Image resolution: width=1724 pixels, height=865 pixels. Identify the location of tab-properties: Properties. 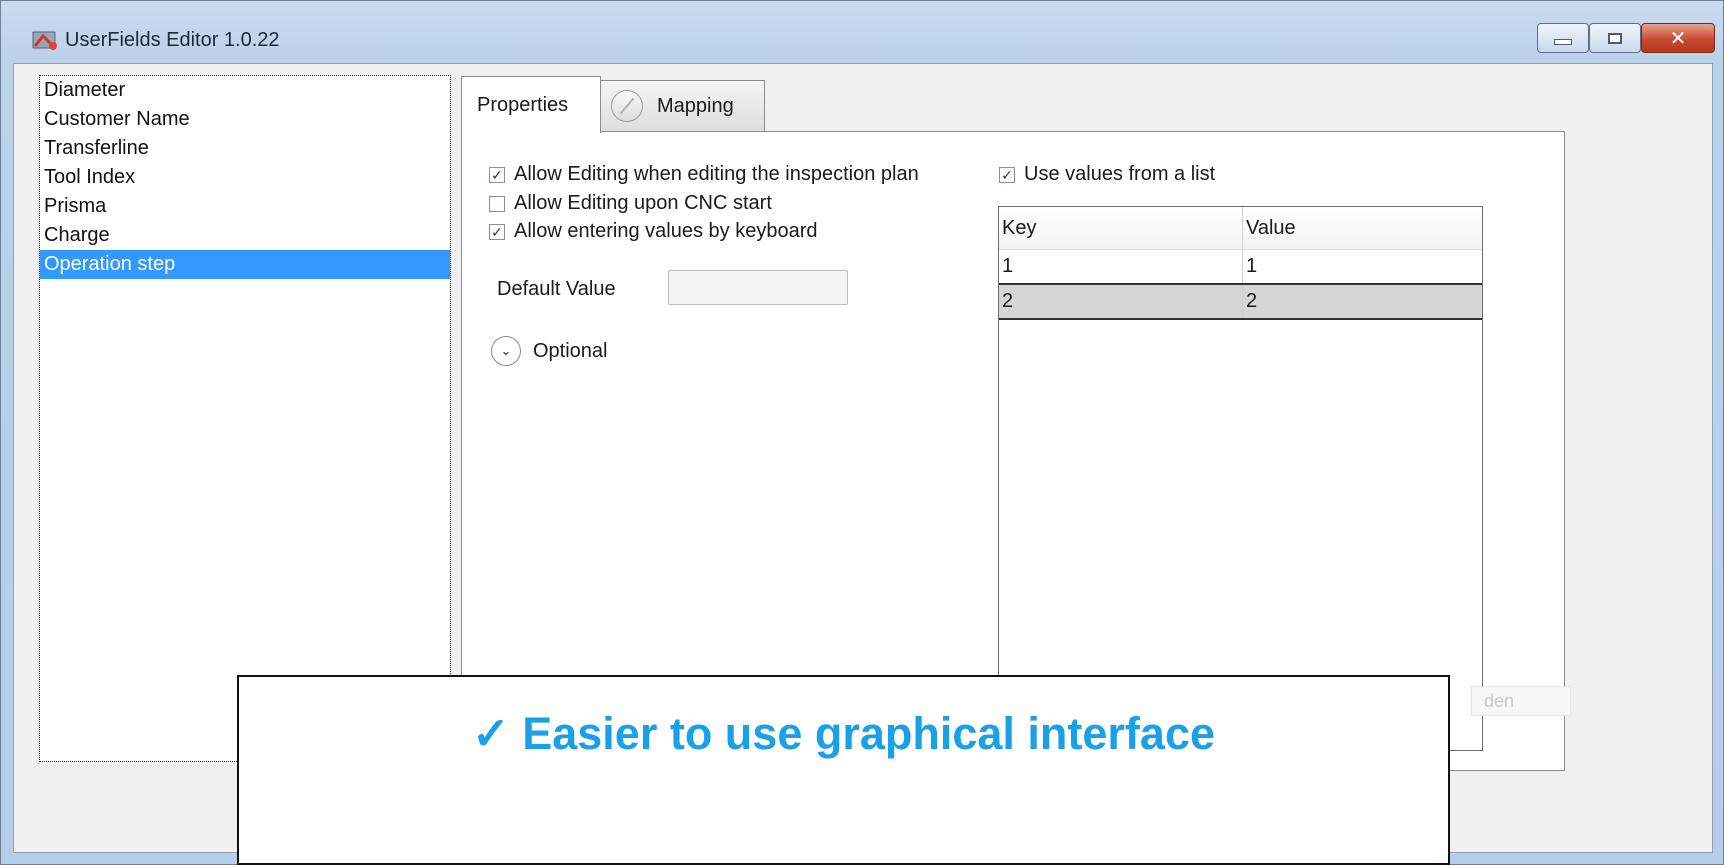
(531, 104).